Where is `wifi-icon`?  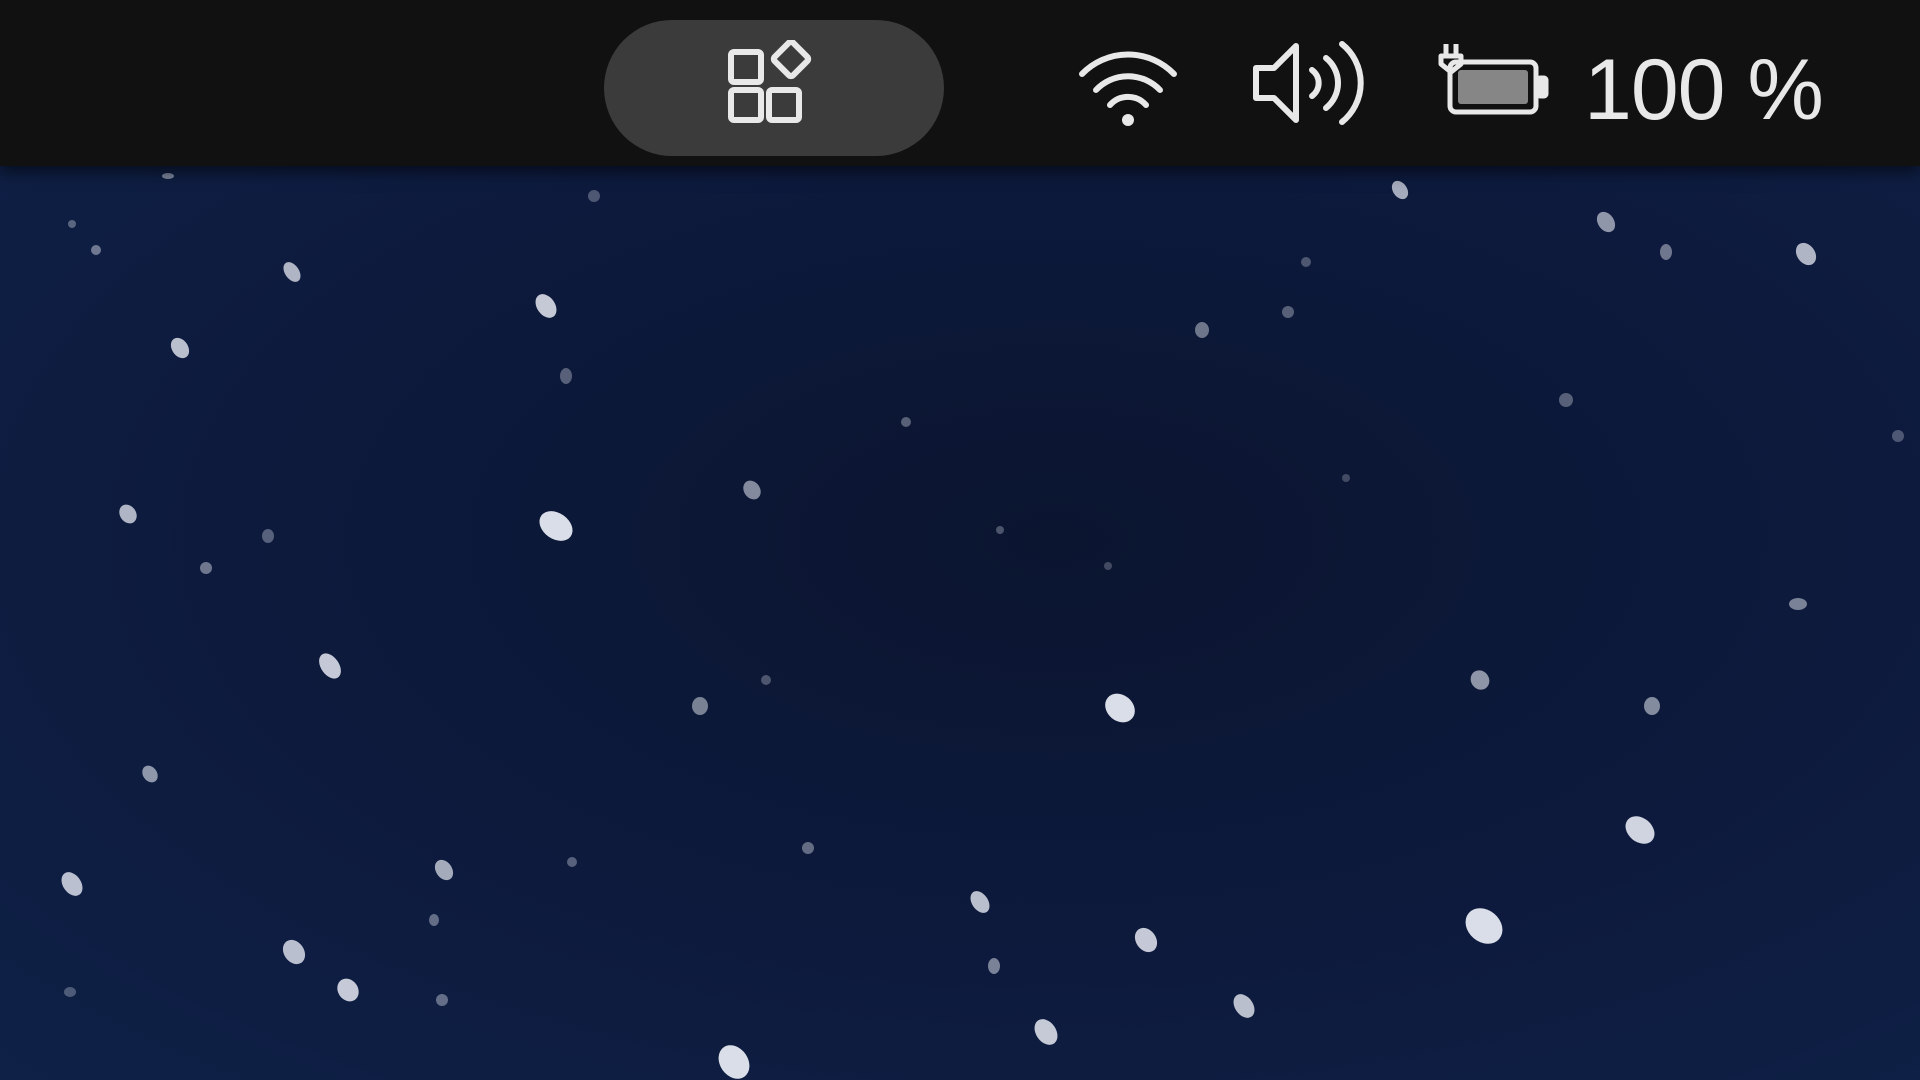
wifi-icon is located at coordinates (1128, 87).